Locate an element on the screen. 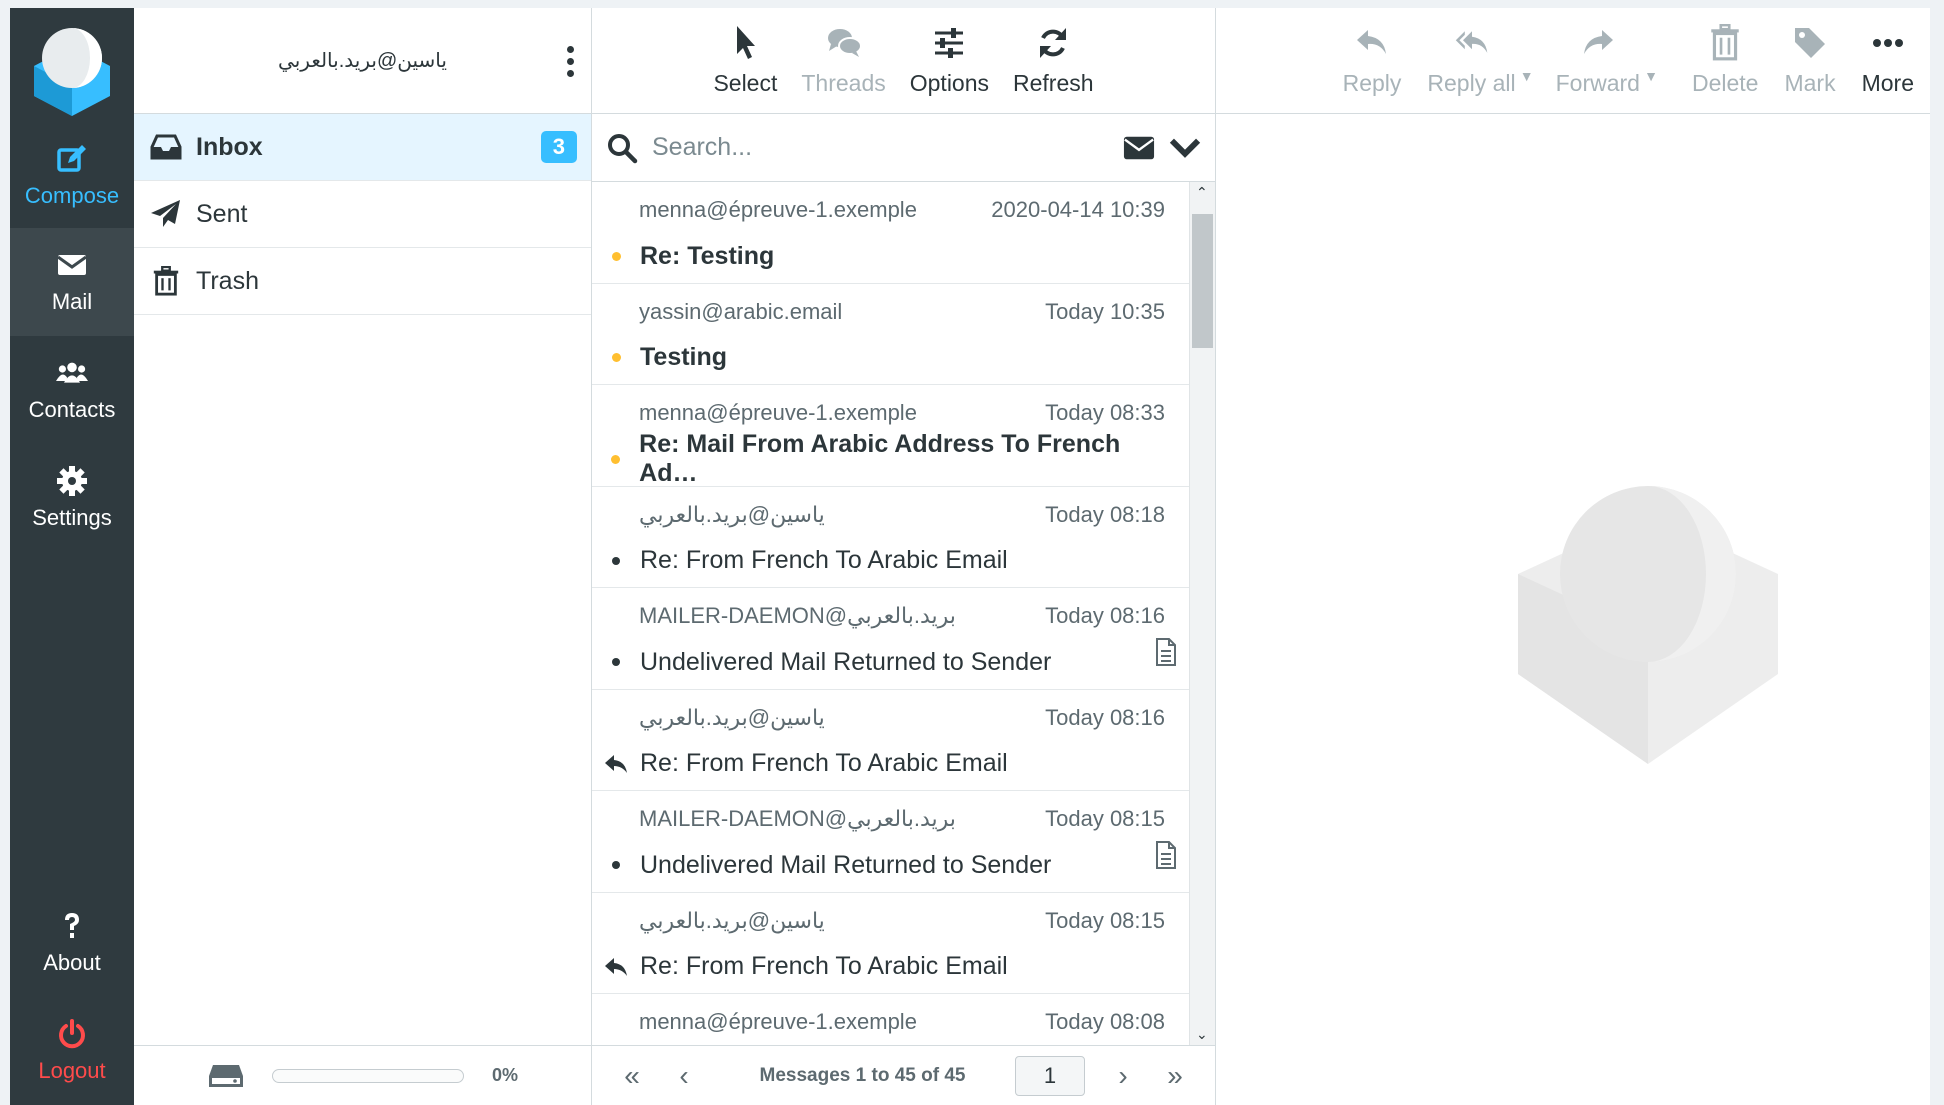 Image resolution: width=1944 pixels, height=1105 pixels. unread-count-badge: 3 is located at coordinates (558, 147).